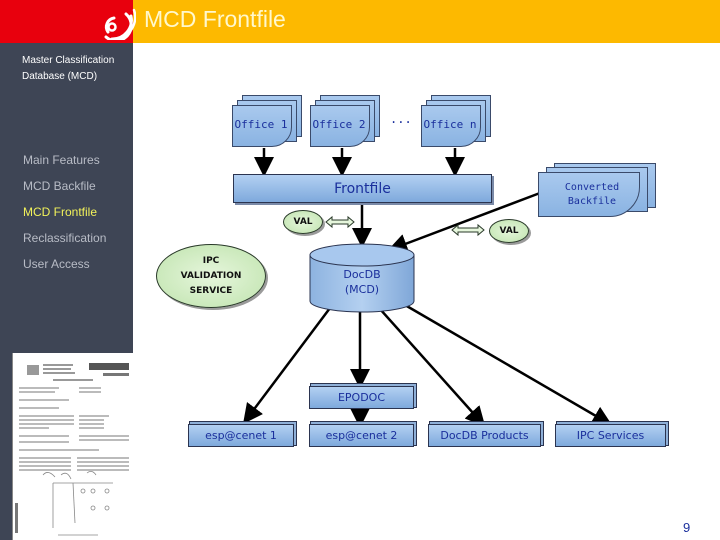 The image size is (720, 540). I want to click on ipc-validation-label-3: SERVICE, so click(211, 290).